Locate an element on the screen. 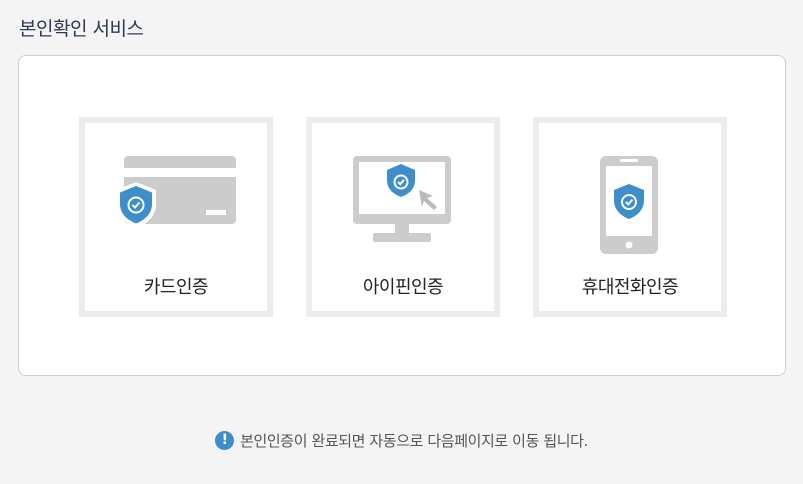  exclamation-icon: ! is located at coordinates (225, 440).